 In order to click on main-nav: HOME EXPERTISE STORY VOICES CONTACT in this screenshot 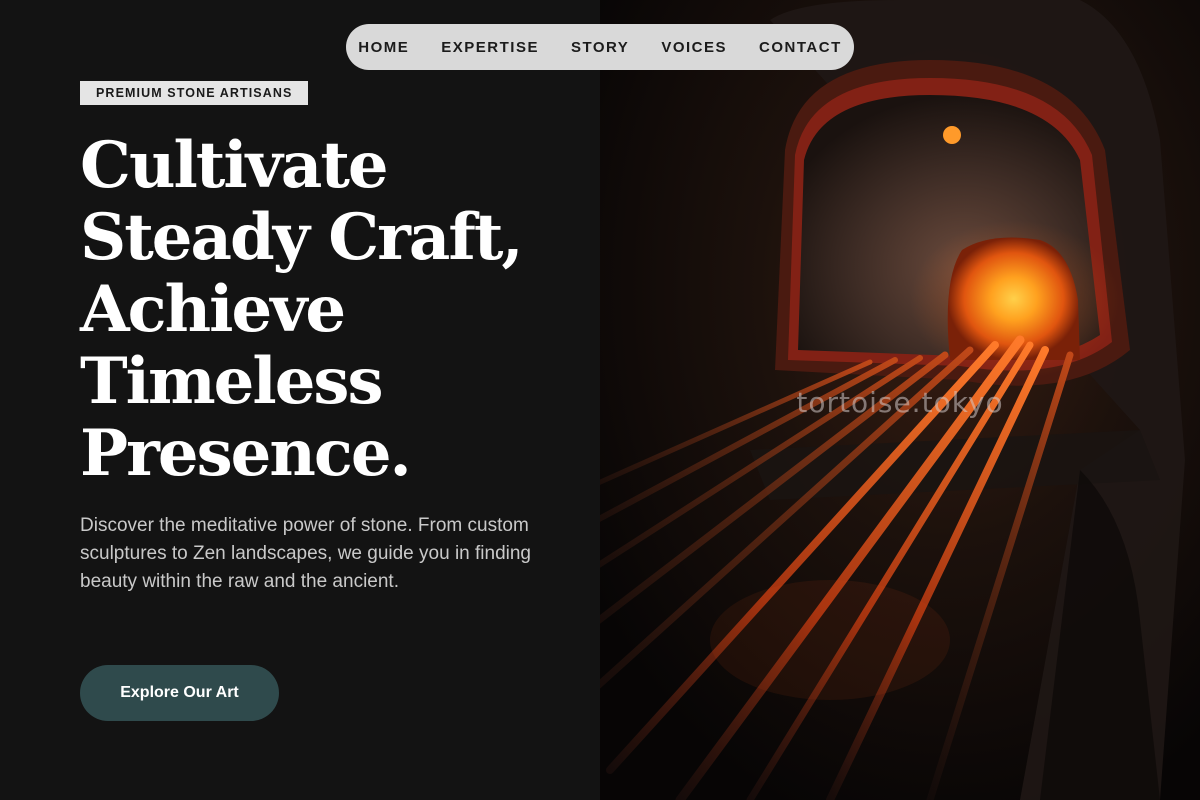, I will do `click(600, 47)`.